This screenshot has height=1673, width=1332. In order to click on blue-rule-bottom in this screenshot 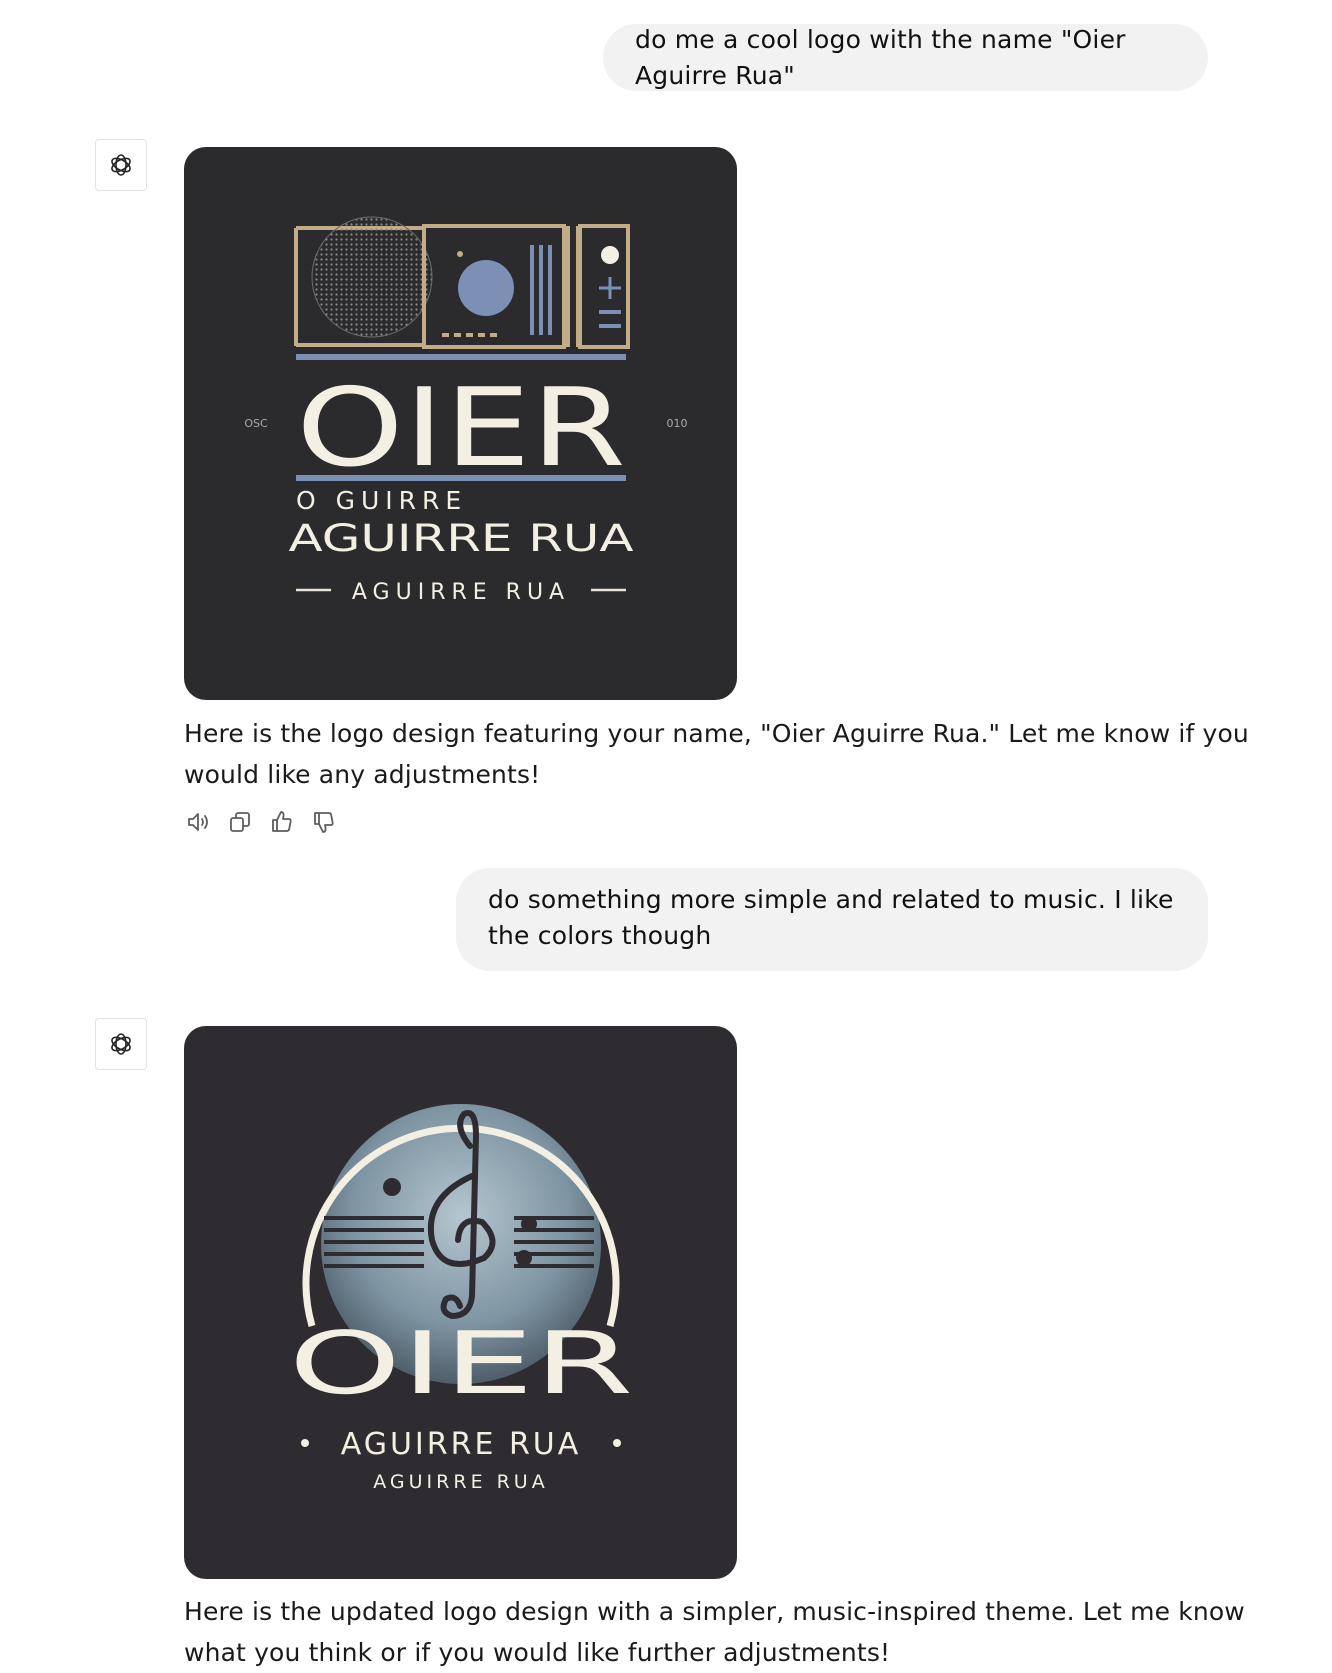, I will do `click(461, 478)`.